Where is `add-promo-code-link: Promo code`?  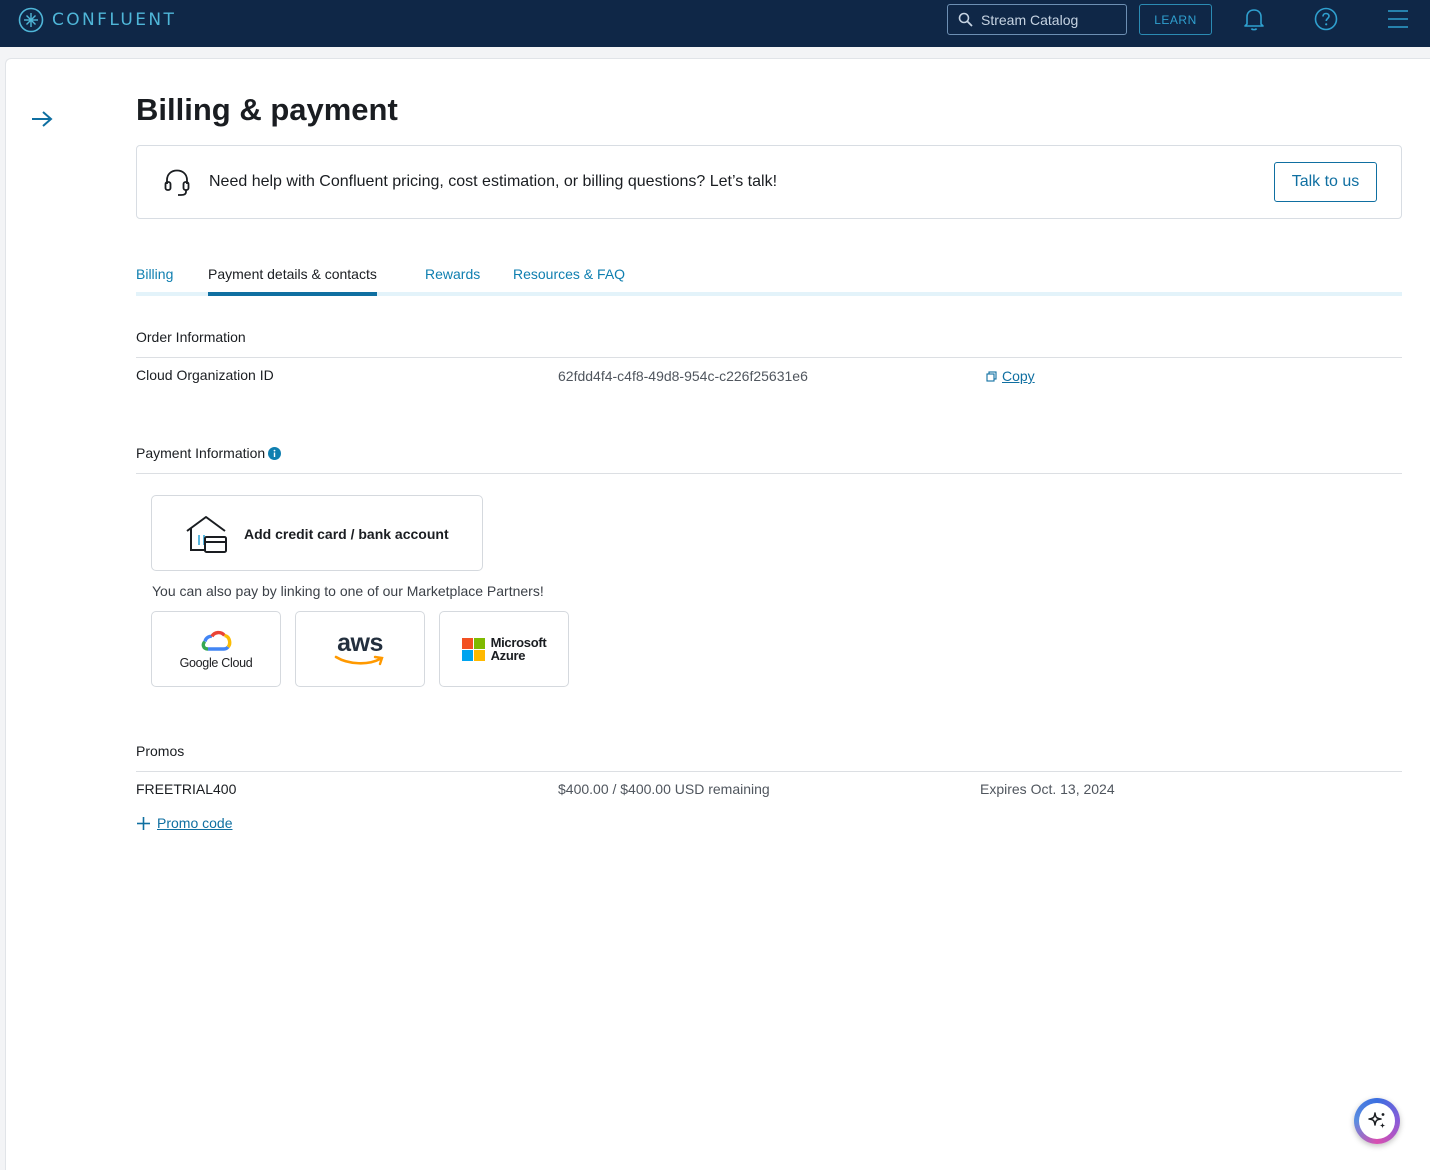
add-promo-code-link: Promo code is located at coordinates (184, 823).